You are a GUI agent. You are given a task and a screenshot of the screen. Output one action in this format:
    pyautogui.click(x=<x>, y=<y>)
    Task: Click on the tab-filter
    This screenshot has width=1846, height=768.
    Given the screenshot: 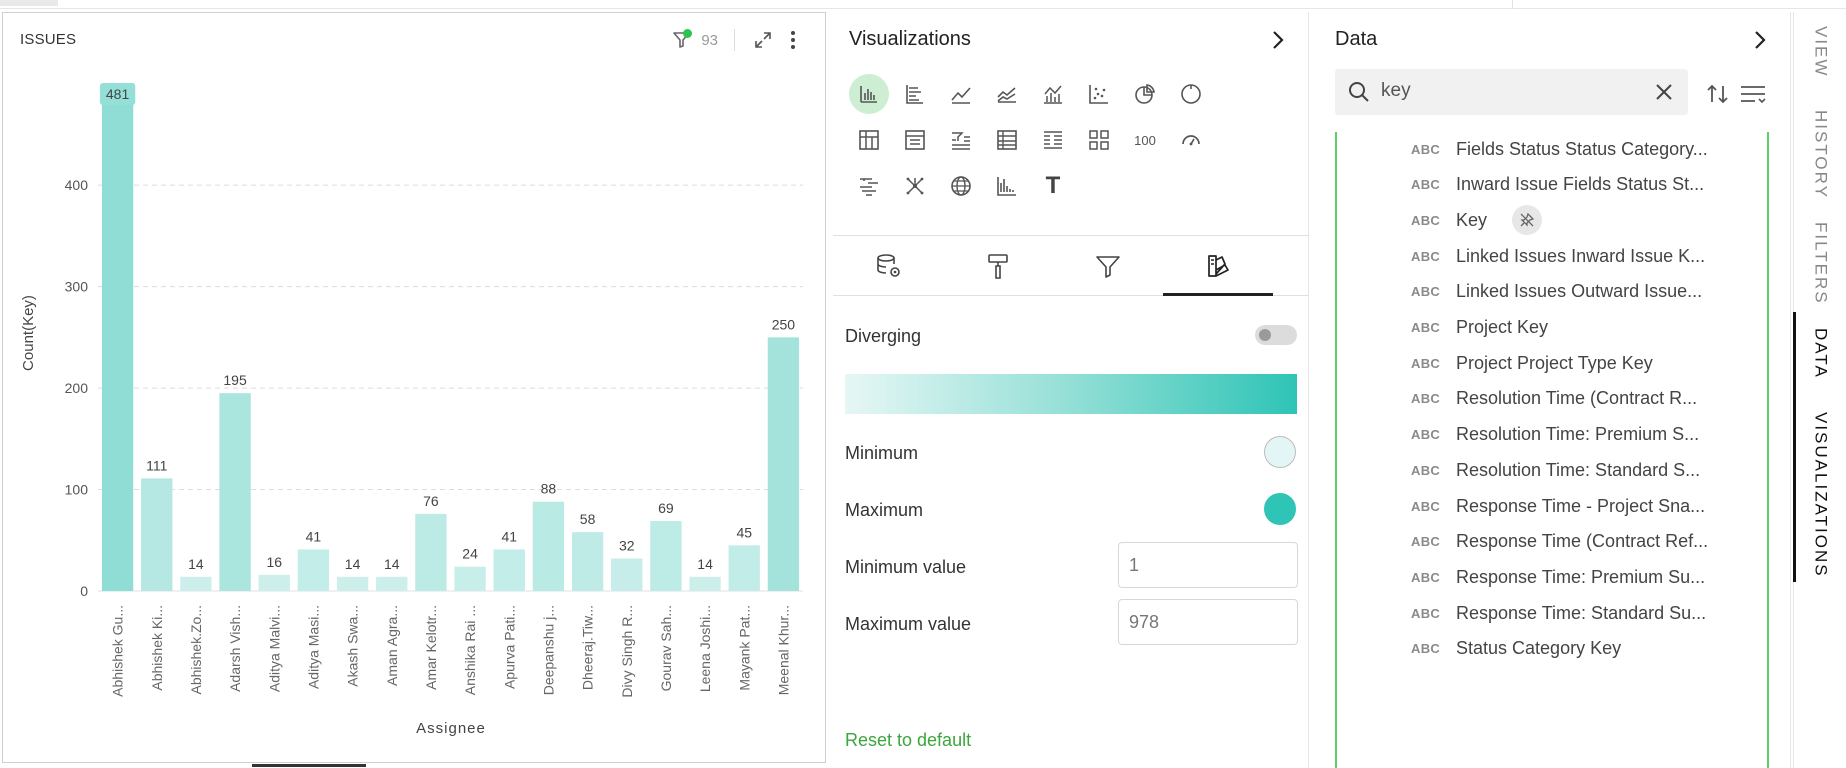 What is the action you would take?
    pyautogui.click(x=1108, y=266)
    